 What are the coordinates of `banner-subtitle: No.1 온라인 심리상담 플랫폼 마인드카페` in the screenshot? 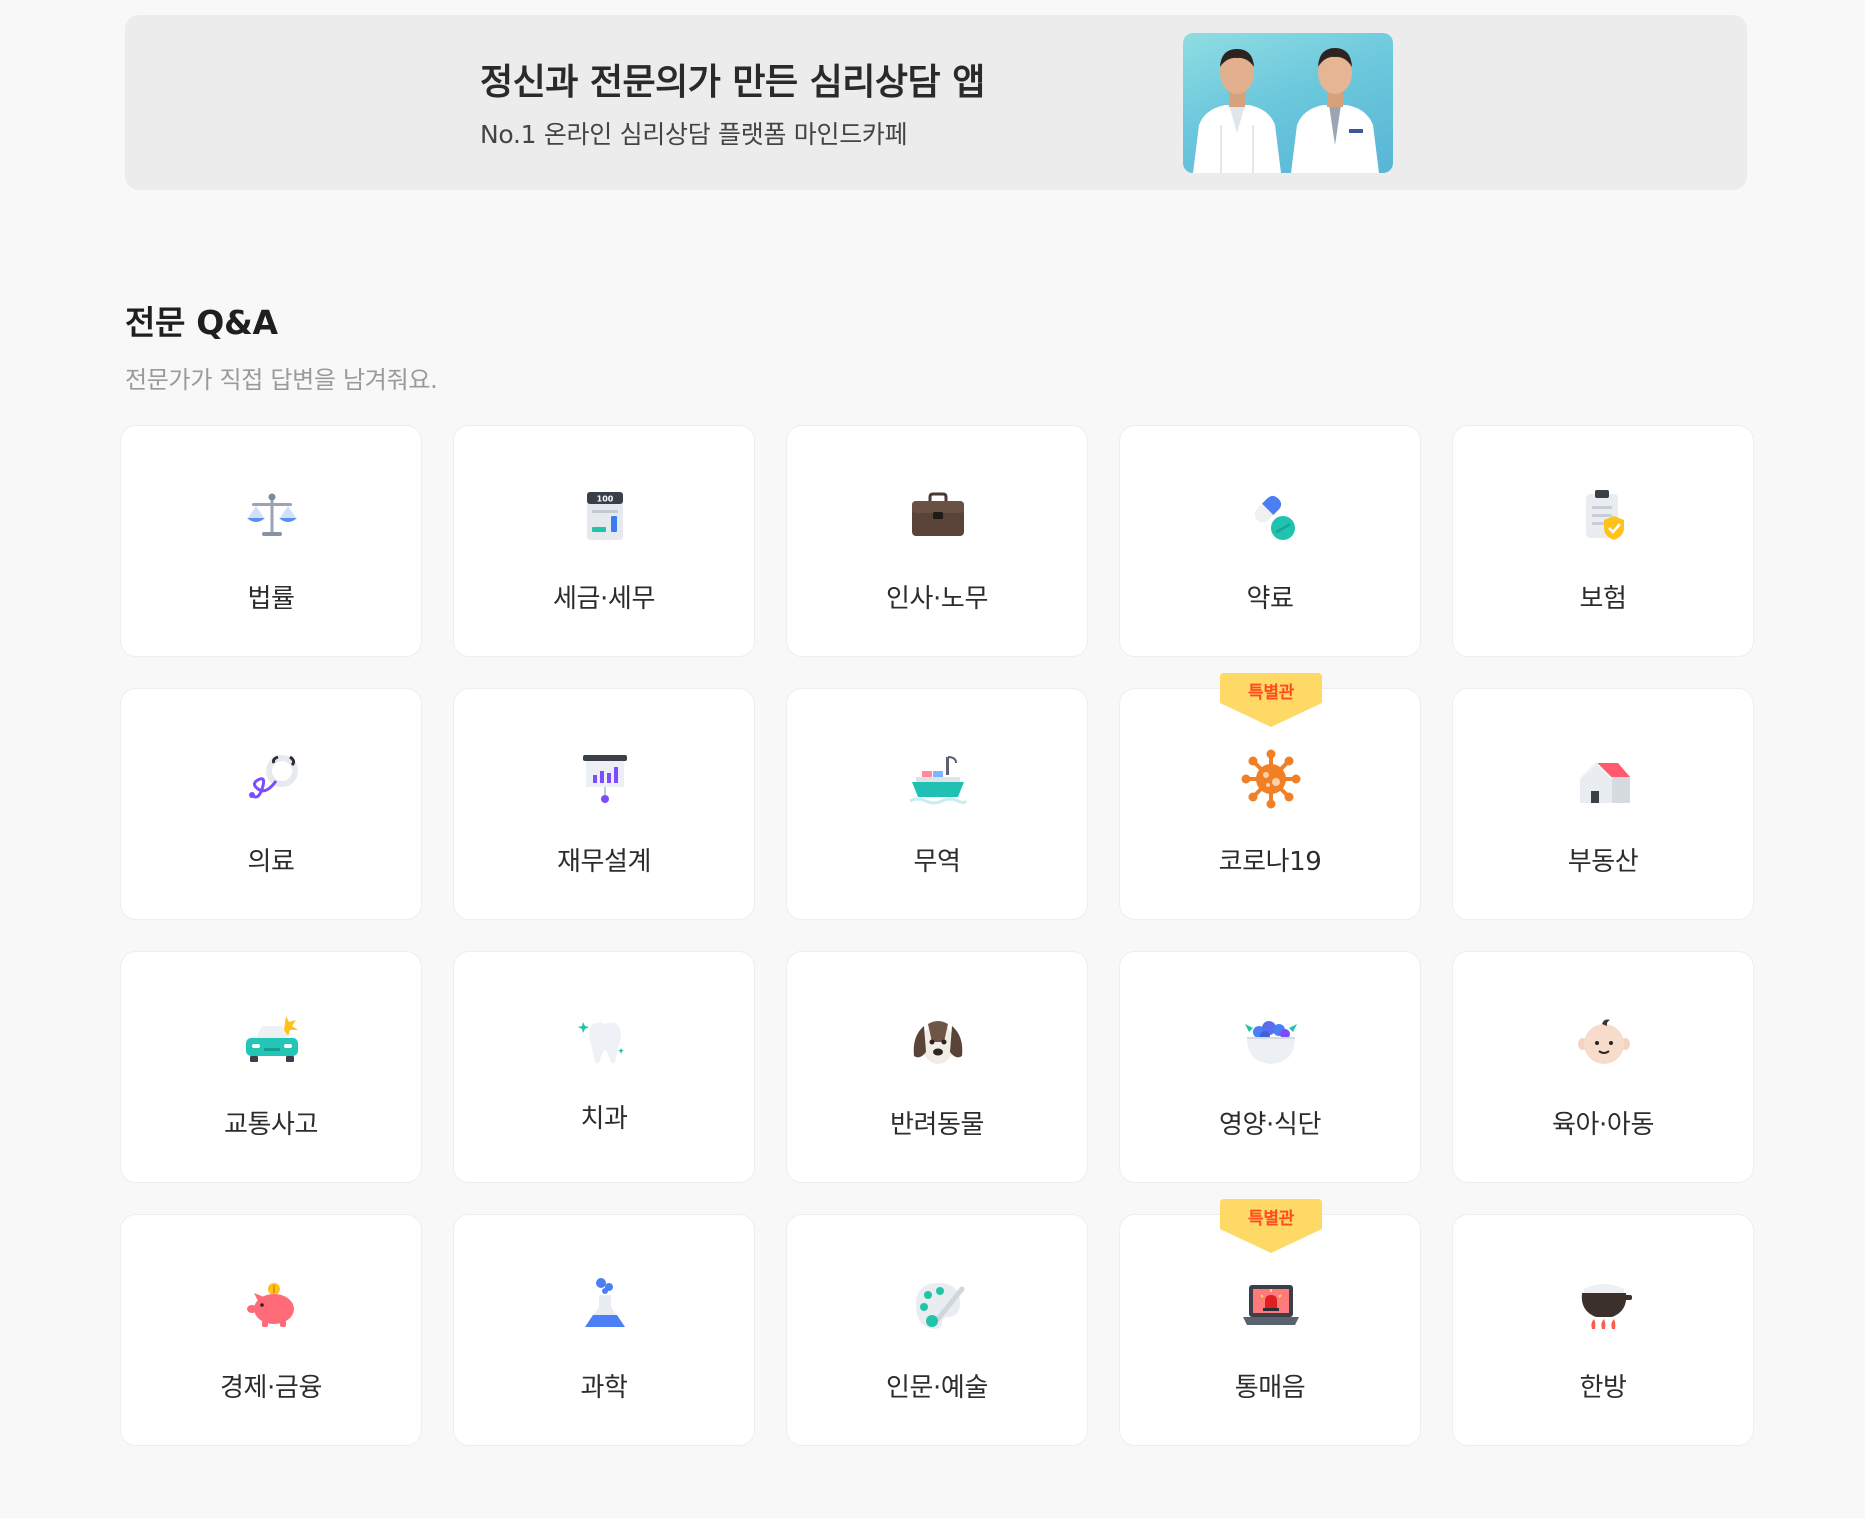 It's located at (694, 134).